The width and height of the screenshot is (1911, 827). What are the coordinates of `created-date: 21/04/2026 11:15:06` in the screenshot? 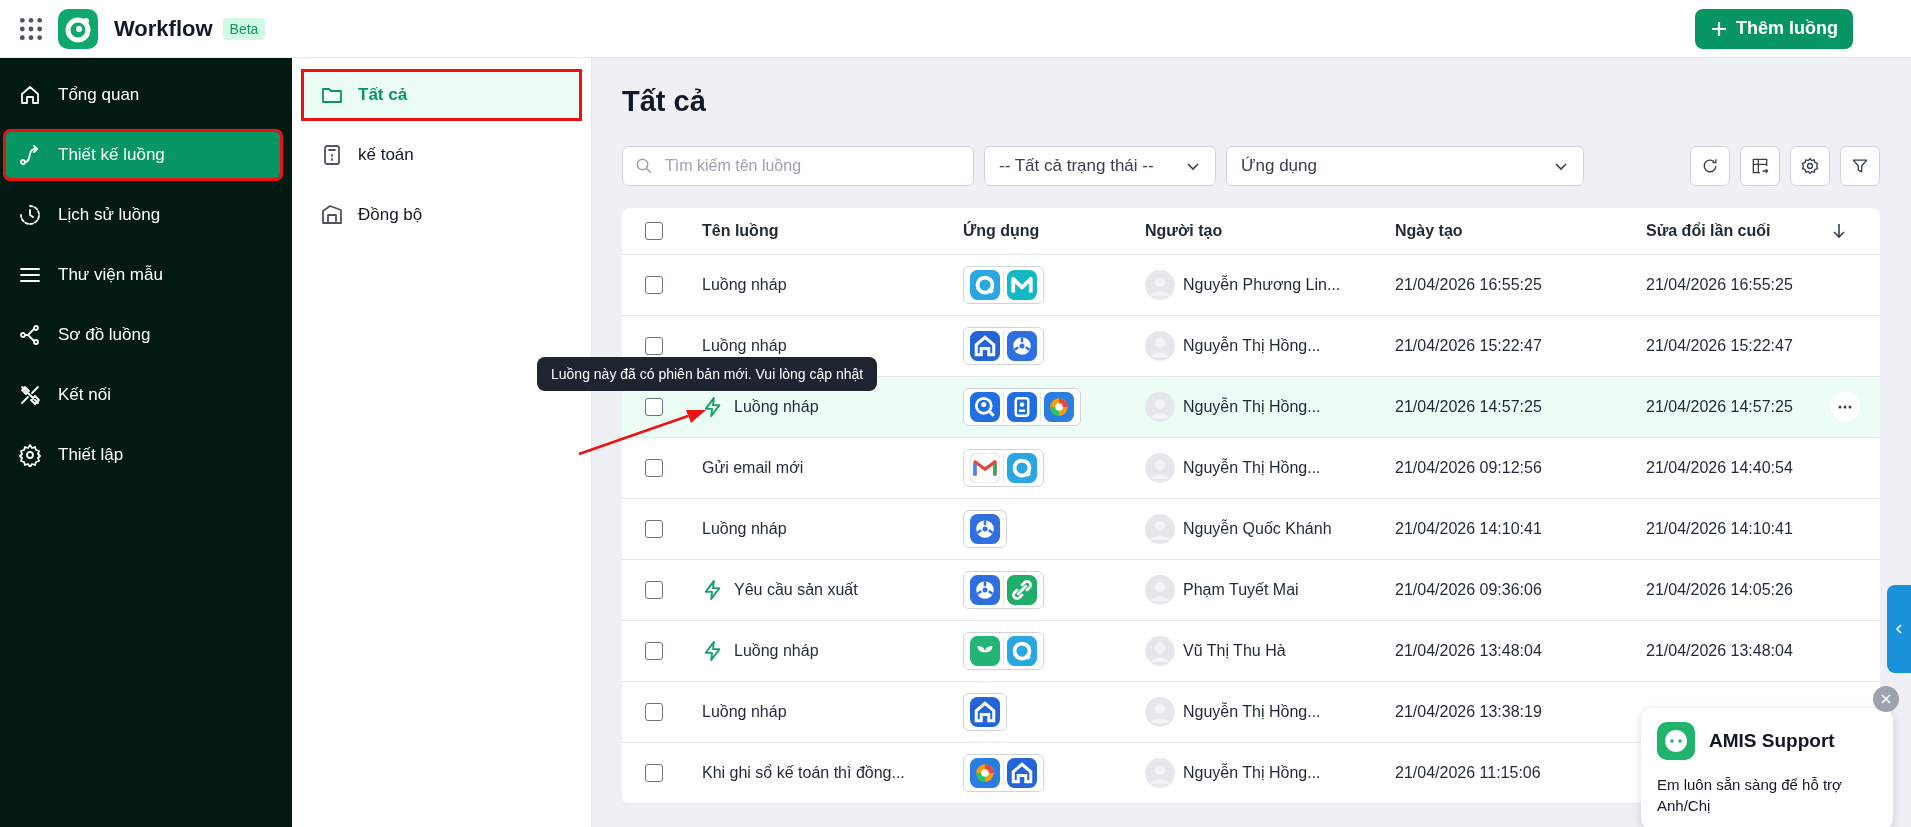 It's located at (1468, 773).